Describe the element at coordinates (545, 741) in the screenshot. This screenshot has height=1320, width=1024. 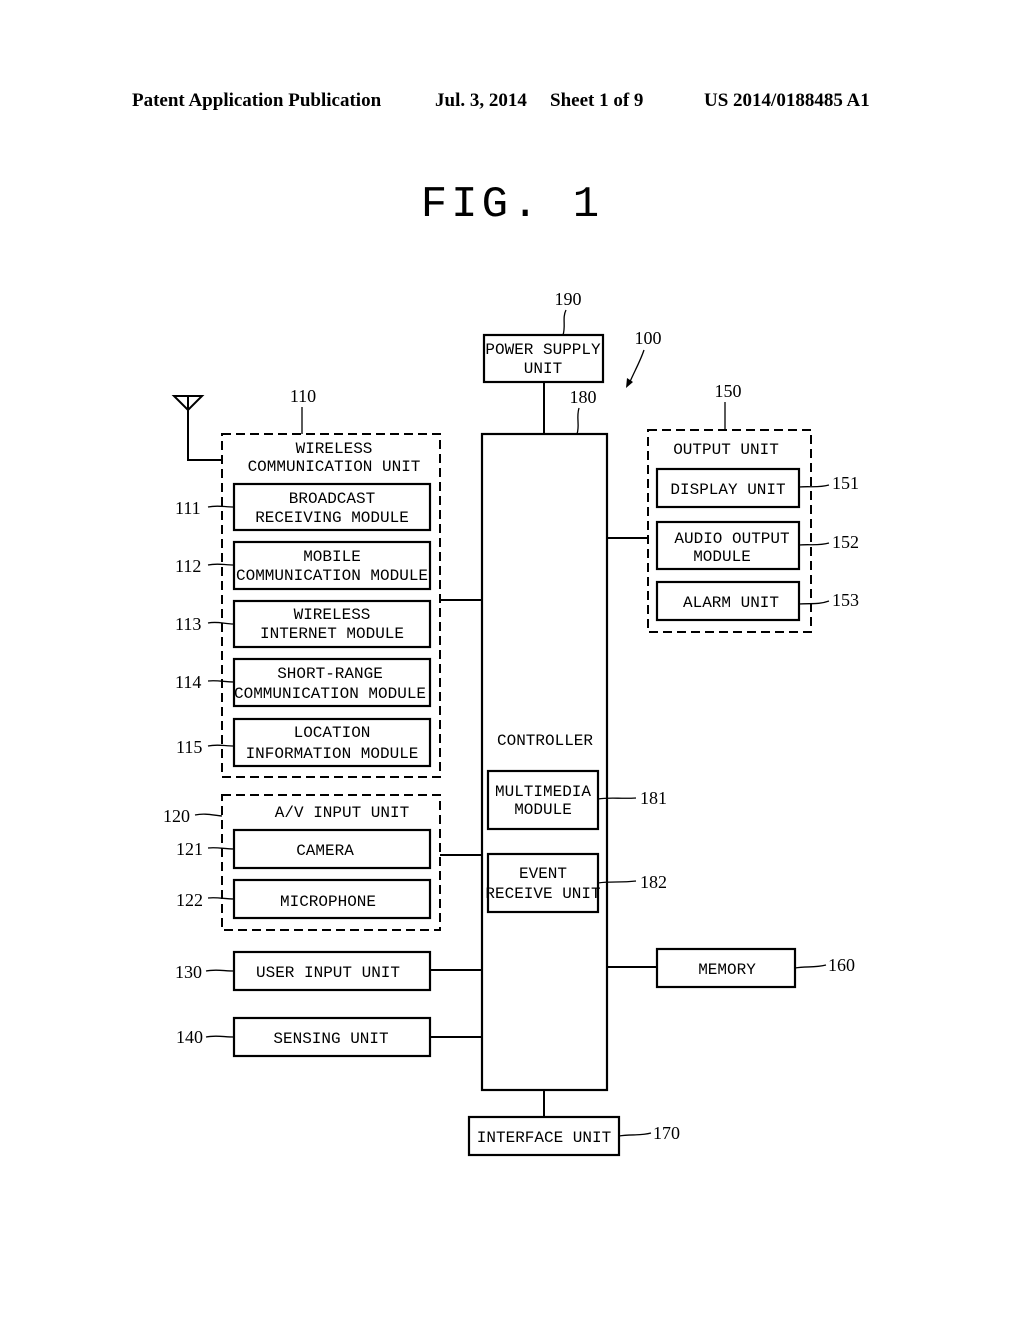
I see `controller-label: CONTROLLER` at that location.